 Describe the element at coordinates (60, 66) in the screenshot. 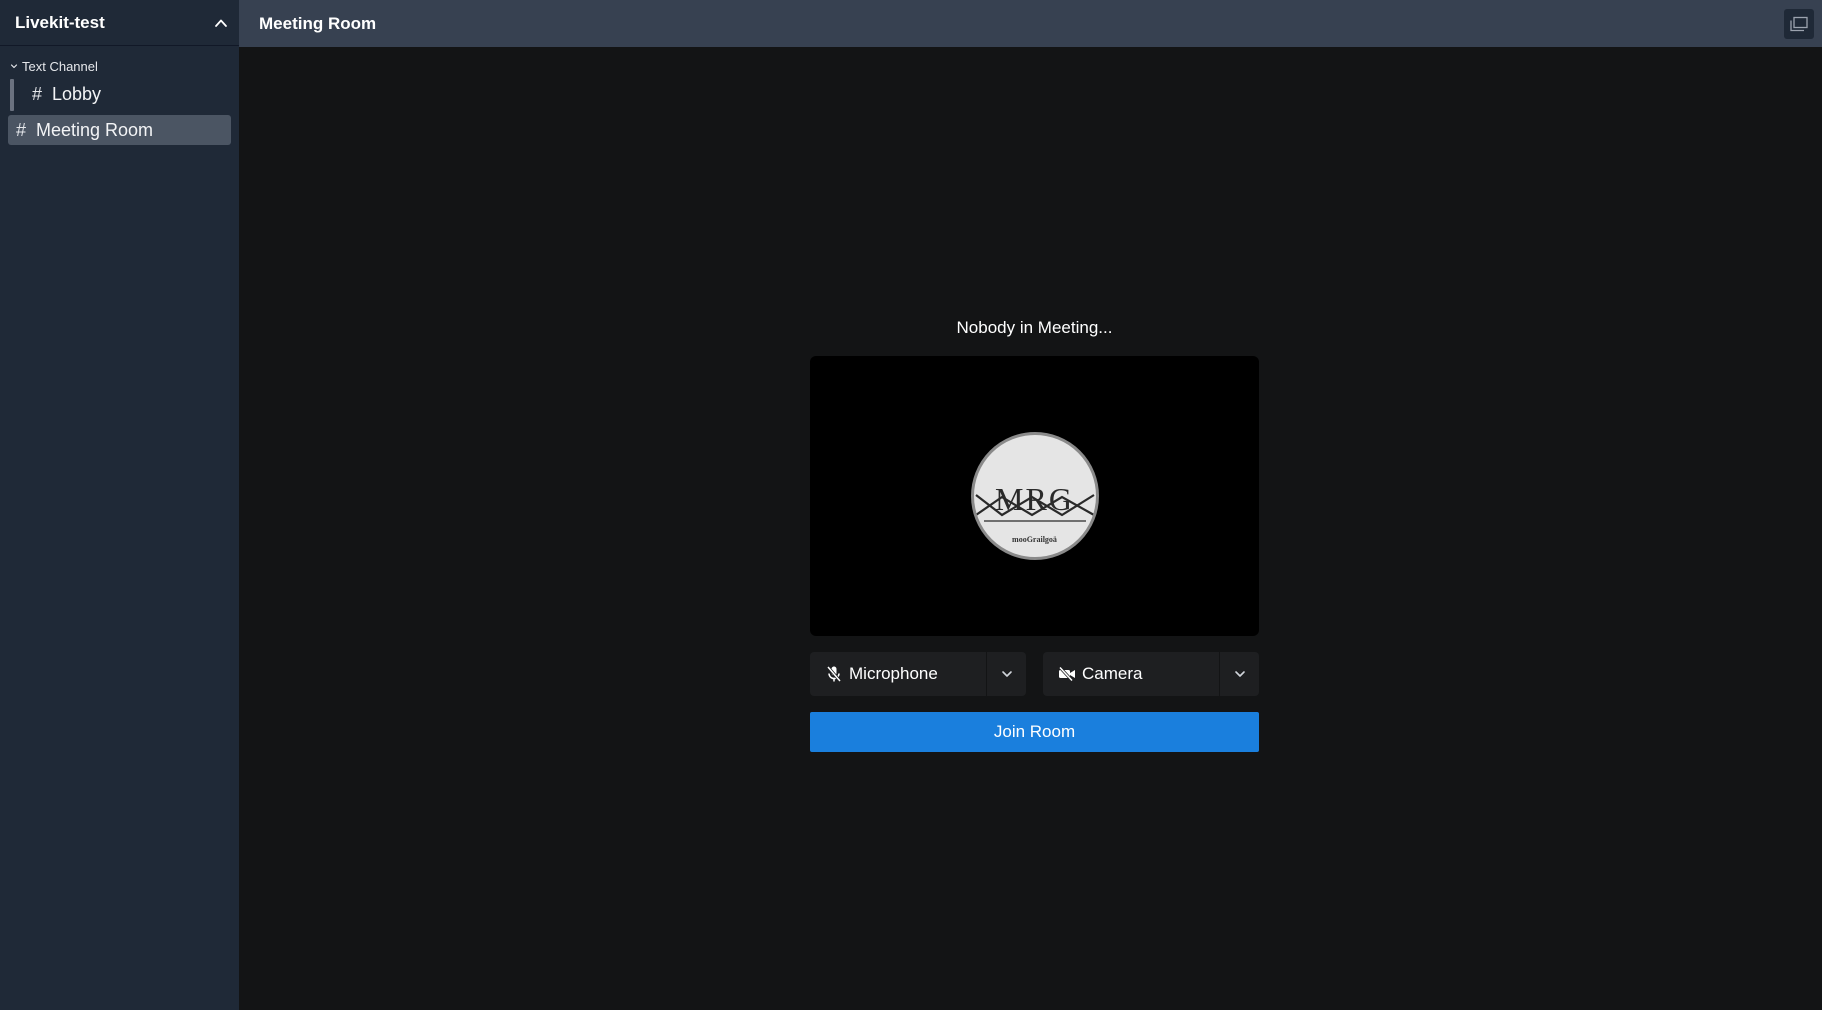

I see `category-label: Text Channel` at that location.